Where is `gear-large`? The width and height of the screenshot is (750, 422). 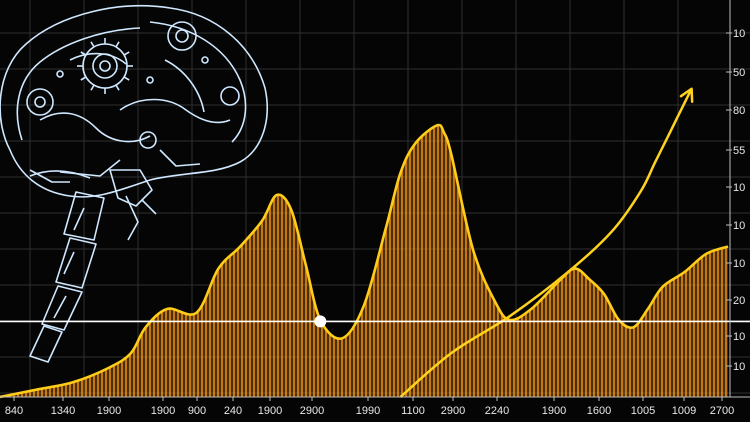
gear-large is located at coordinates (105, 66).